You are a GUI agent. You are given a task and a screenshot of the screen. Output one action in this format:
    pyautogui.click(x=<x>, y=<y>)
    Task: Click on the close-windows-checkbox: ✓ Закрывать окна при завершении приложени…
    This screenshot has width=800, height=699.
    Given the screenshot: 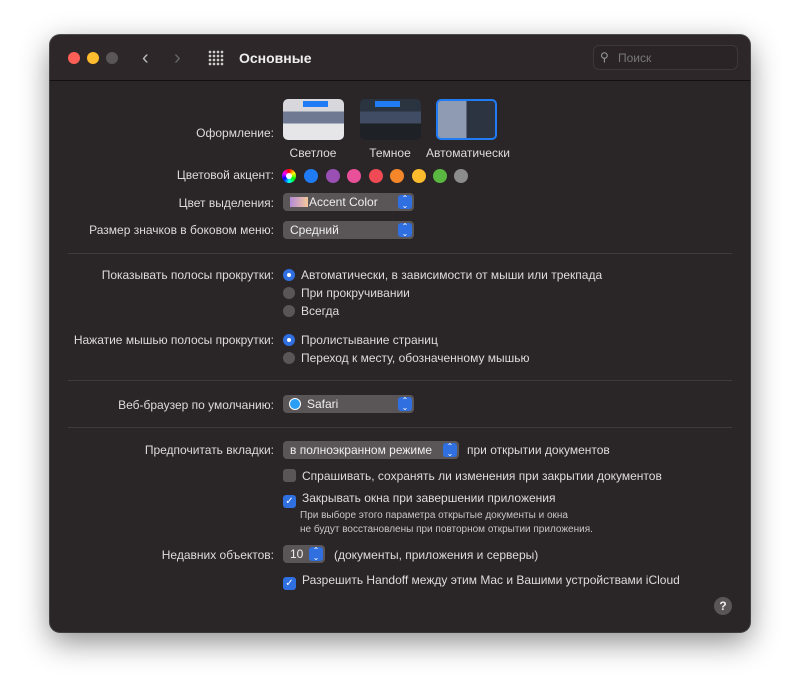 What is the action you would take?
    pyautogui.click(x=419, y=499)
    